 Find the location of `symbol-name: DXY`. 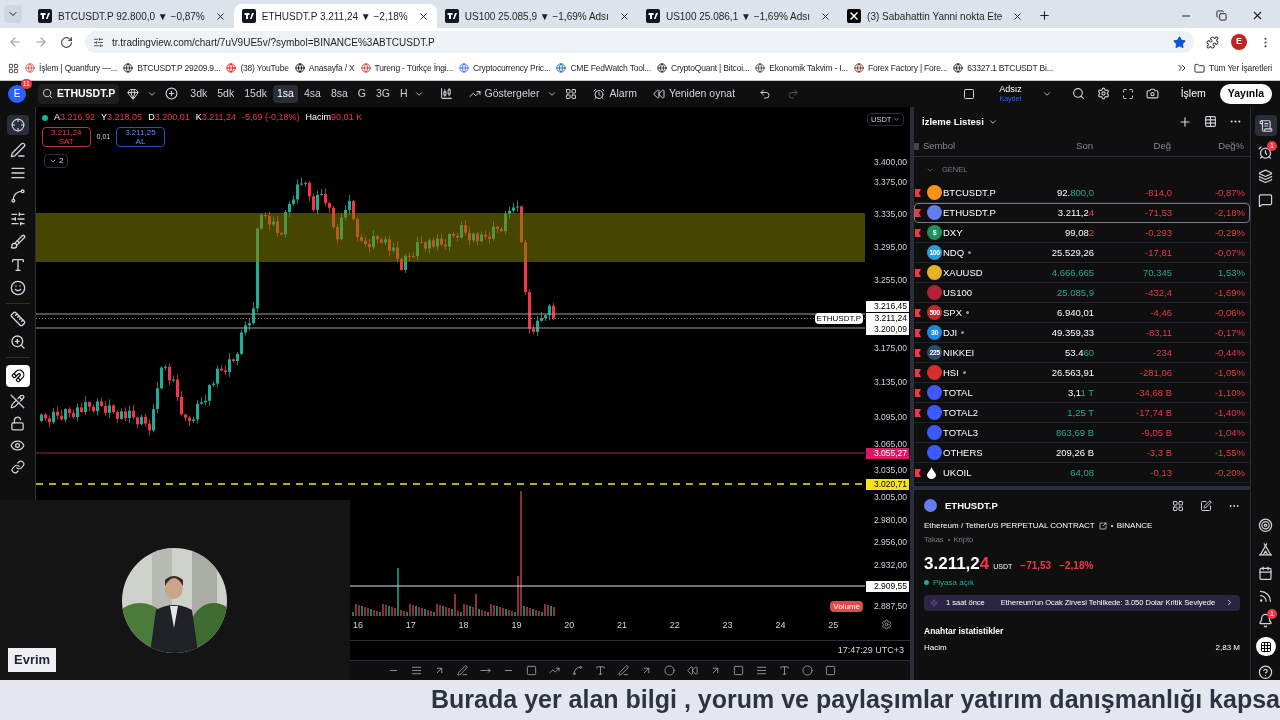

symbol-name: DXY is located at coordinates (953, 232).